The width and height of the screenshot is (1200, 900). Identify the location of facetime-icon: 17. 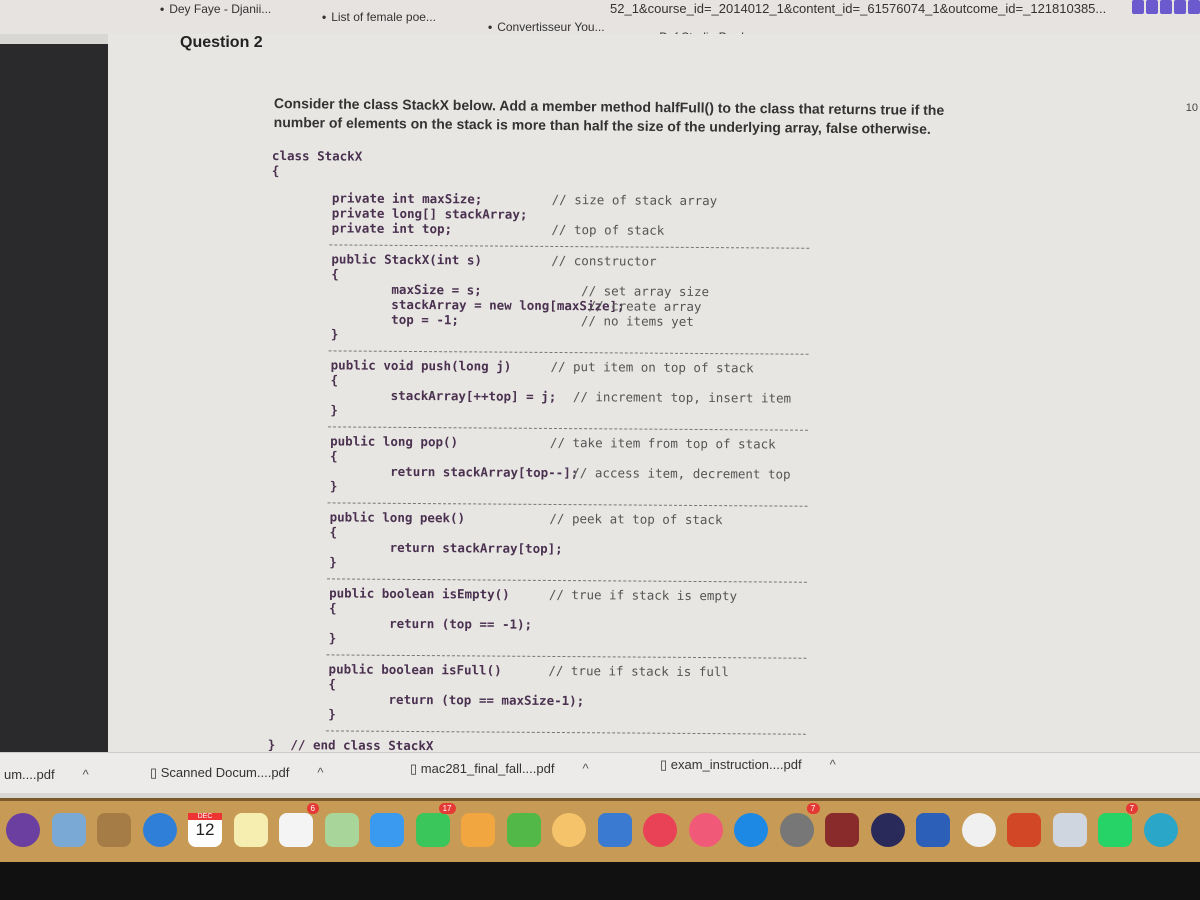
(435, 825).